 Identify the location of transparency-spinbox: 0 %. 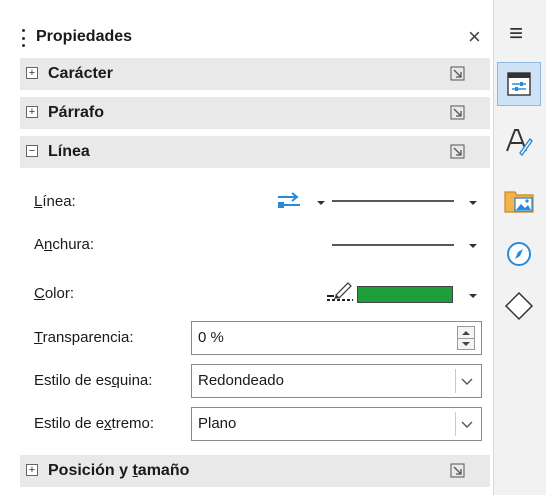
(336, 338).